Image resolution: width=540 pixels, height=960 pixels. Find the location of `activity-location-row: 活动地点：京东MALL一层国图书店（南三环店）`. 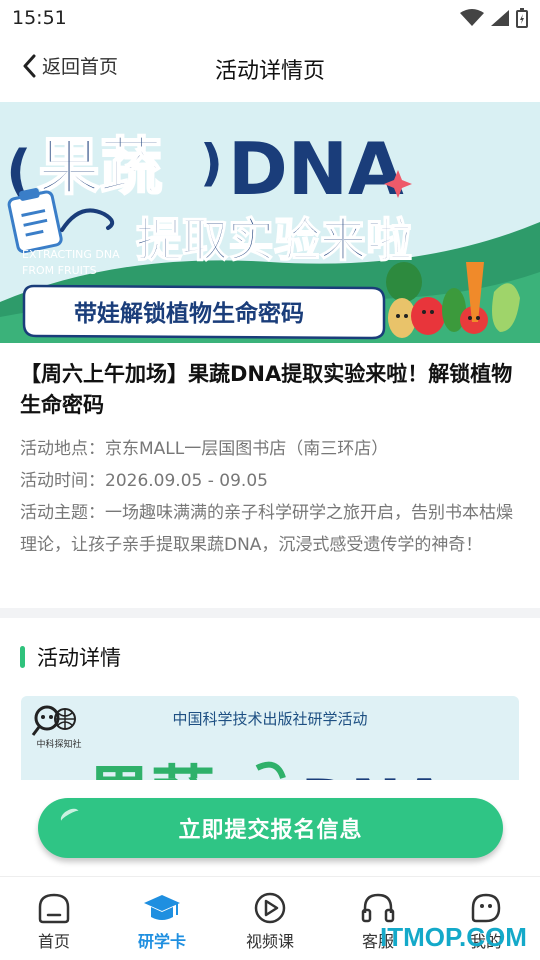

activity-location-row: 活动地点：京东MALL一层国图书店（南三环店） is located at coordinates (270, 449).